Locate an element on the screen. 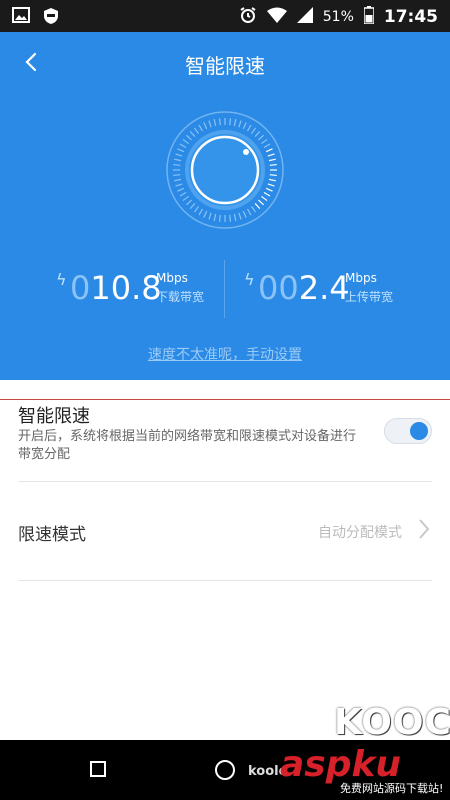 The width and height of the screenshot is (450, 800). download-prefix: 0 is located at coordinates (80, 288).